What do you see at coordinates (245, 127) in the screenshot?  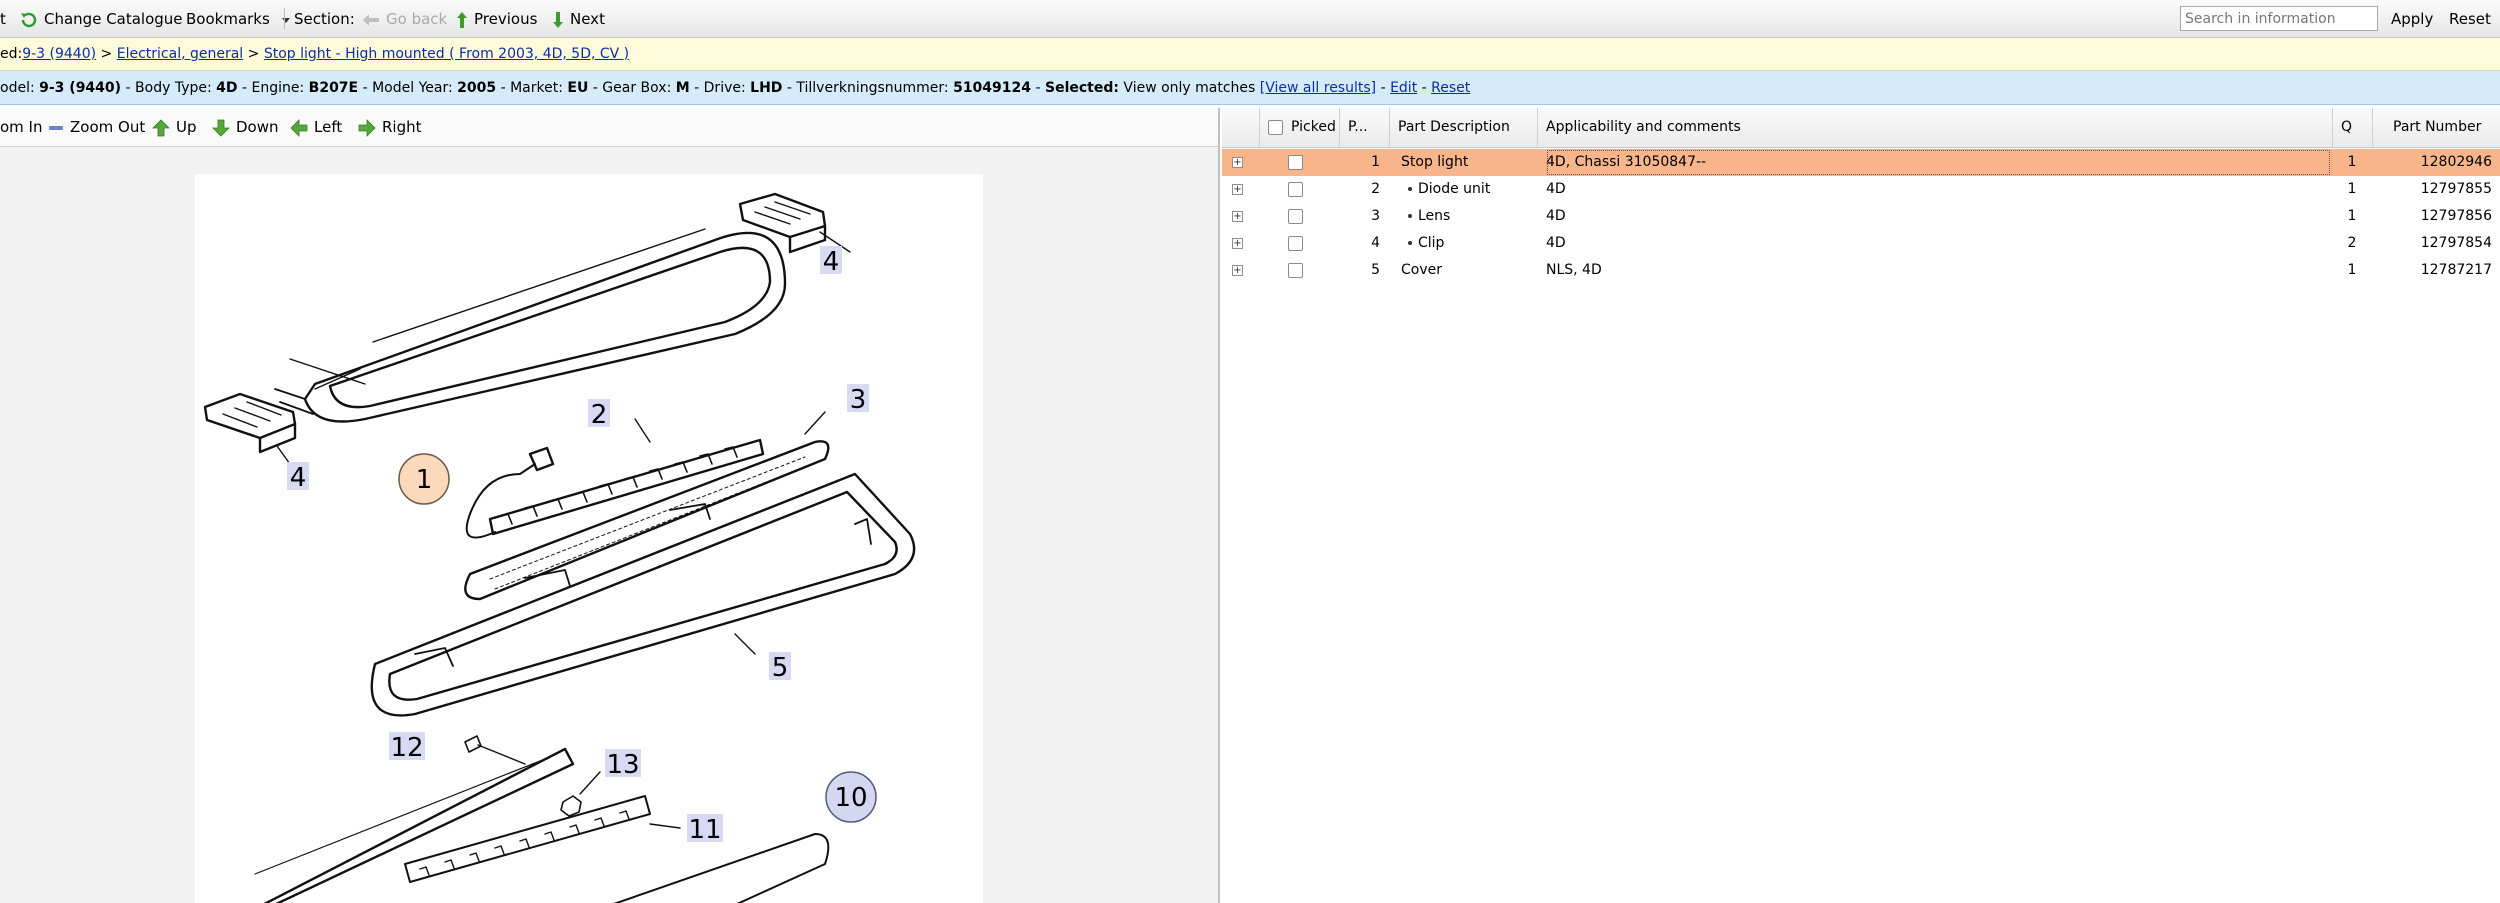 I see `pan-down-button: Down` at bounding box center [245, 127].